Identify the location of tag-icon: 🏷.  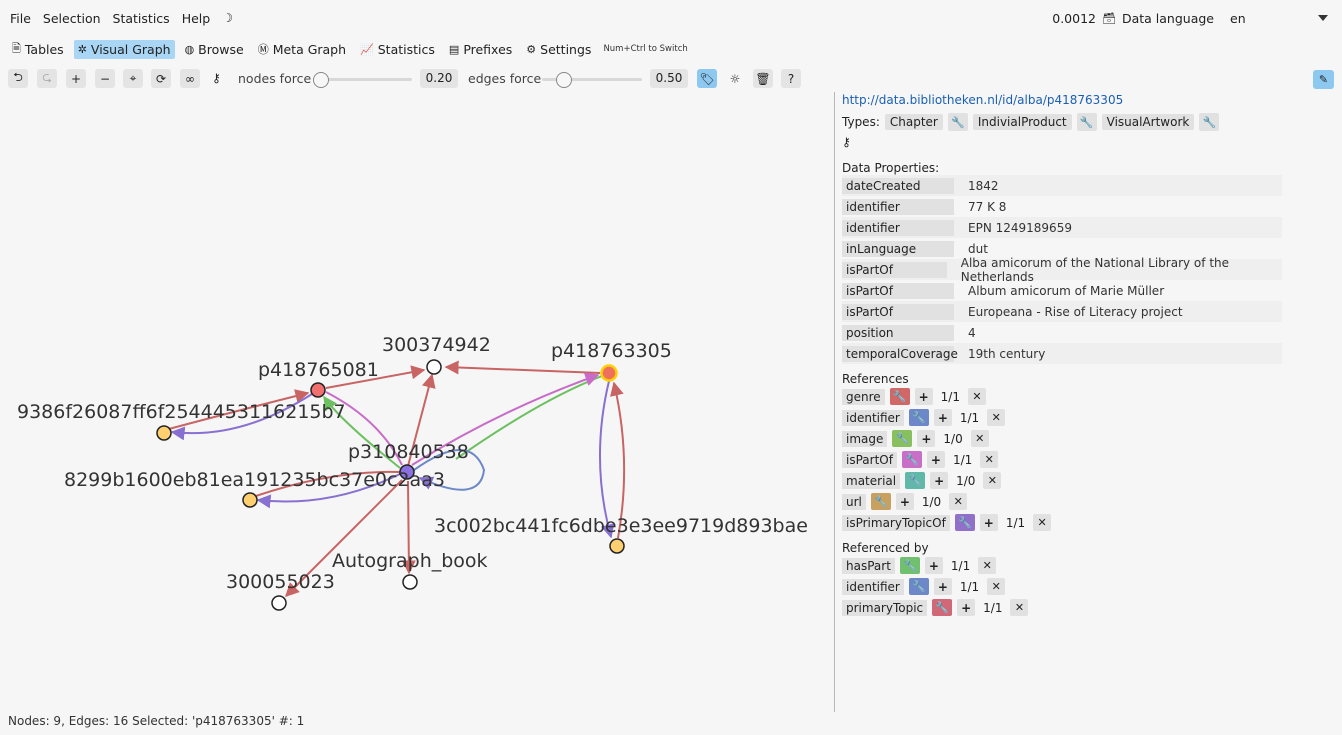
(707, 78).